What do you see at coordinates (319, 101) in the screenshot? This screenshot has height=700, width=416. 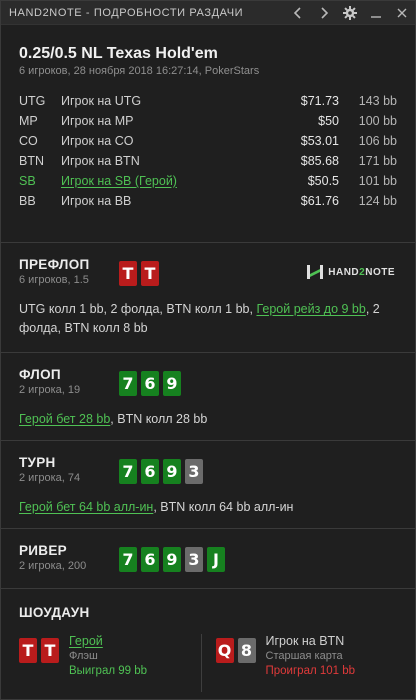 I see `player-stack: $71.73` at bounding box center [319, 101].